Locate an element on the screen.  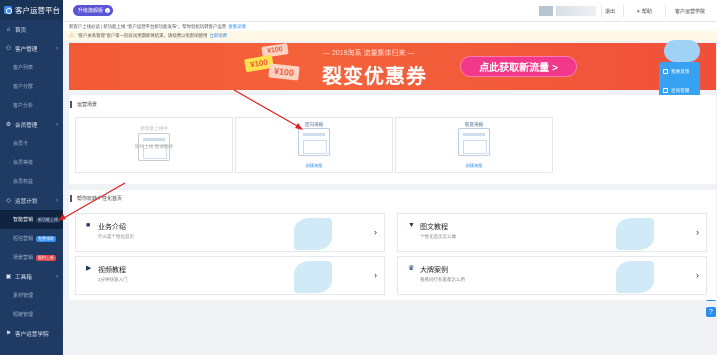
warning-text: "客户关系管理"客户第一阶段试用期即将结束，请续费以免影响使用 is located at coordinates (142, 35).